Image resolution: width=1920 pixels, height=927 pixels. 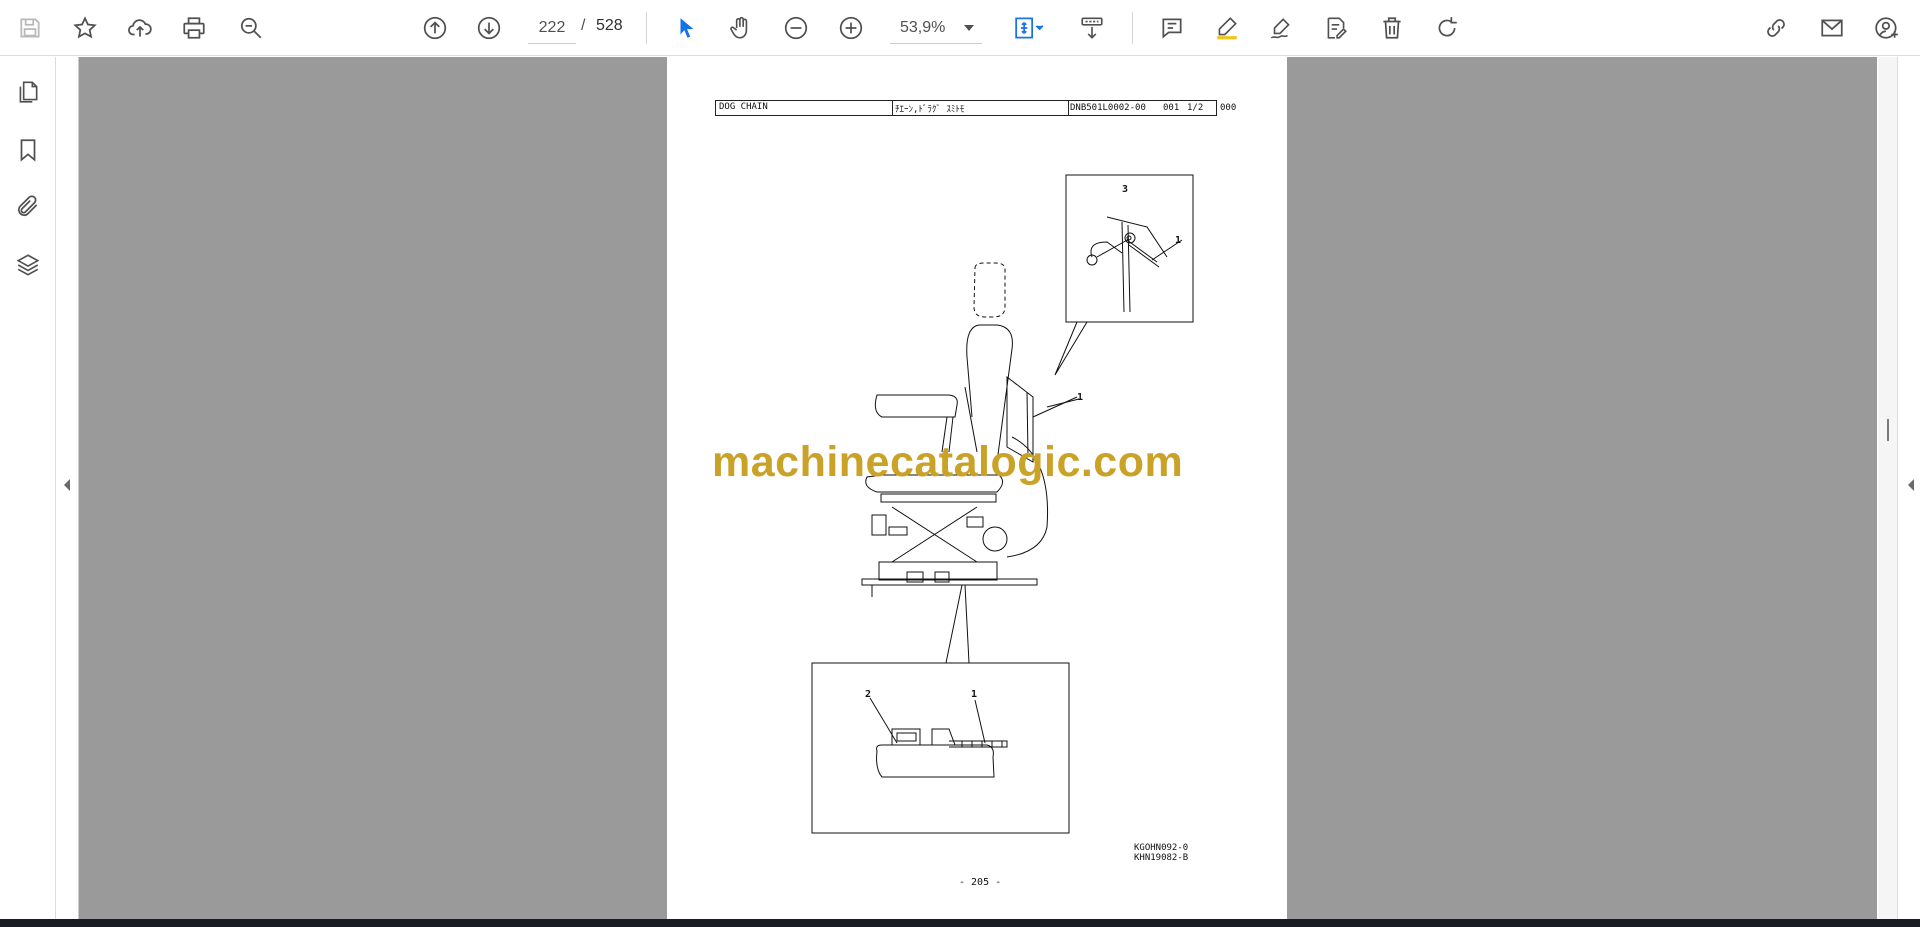 I want to click on chevron-down-icon, so click(x=969, y=28).